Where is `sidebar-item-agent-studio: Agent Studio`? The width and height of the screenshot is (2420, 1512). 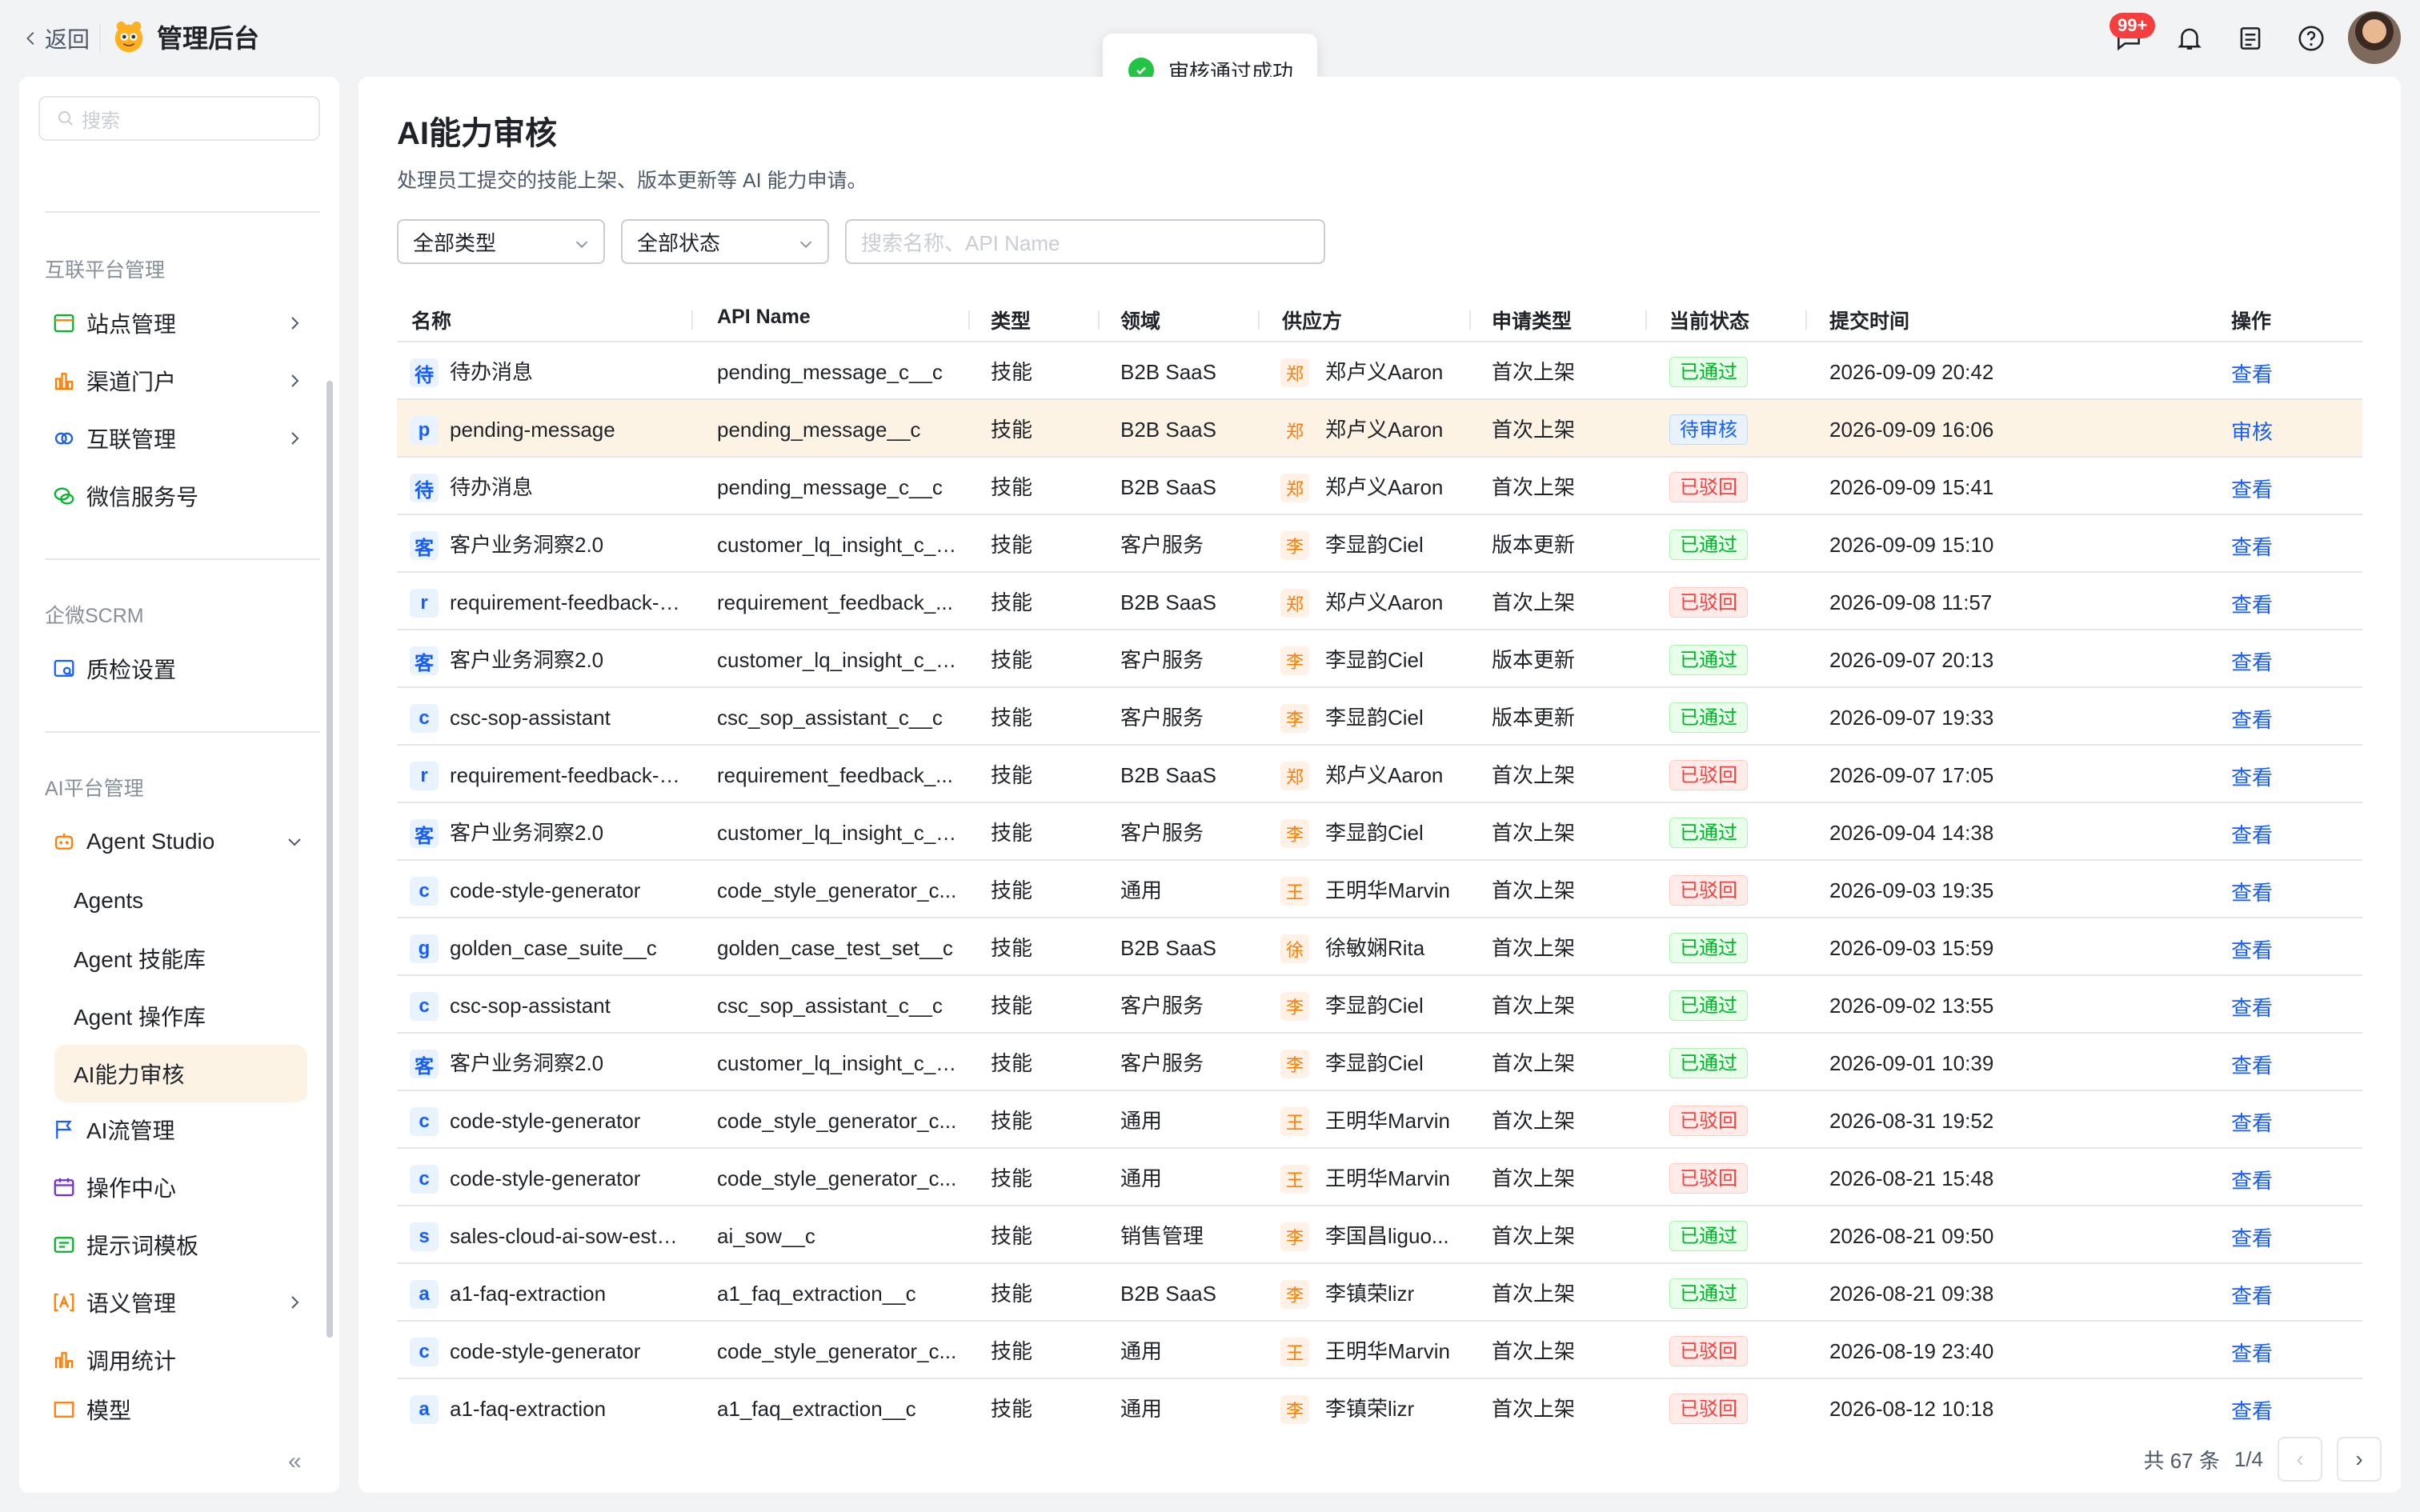 sidebar-item-agent-studio: Agent Studio is located at coordinates (181, 842).